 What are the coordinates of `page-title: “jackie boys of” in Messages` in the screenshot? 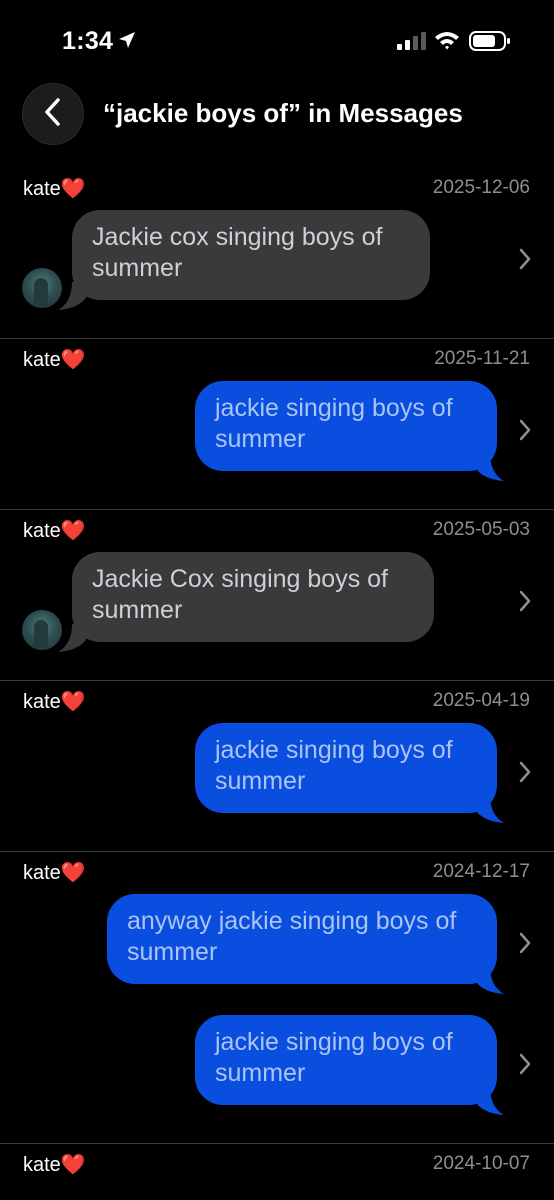 It's located at (283, 113).